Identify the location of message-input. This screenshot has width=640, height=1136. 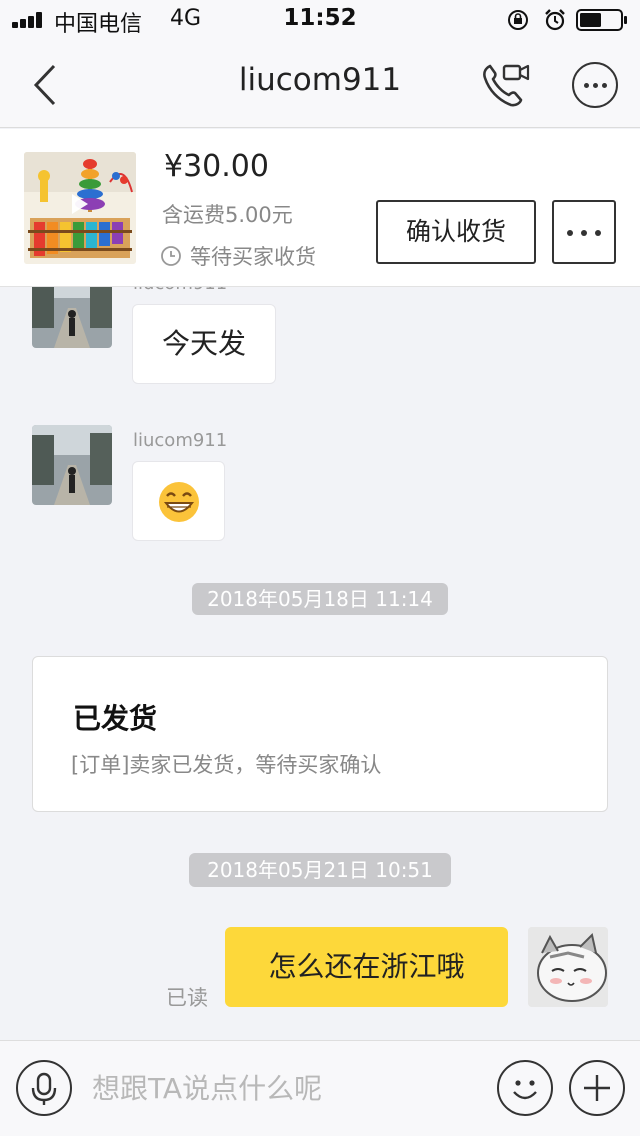
(287, 1088).